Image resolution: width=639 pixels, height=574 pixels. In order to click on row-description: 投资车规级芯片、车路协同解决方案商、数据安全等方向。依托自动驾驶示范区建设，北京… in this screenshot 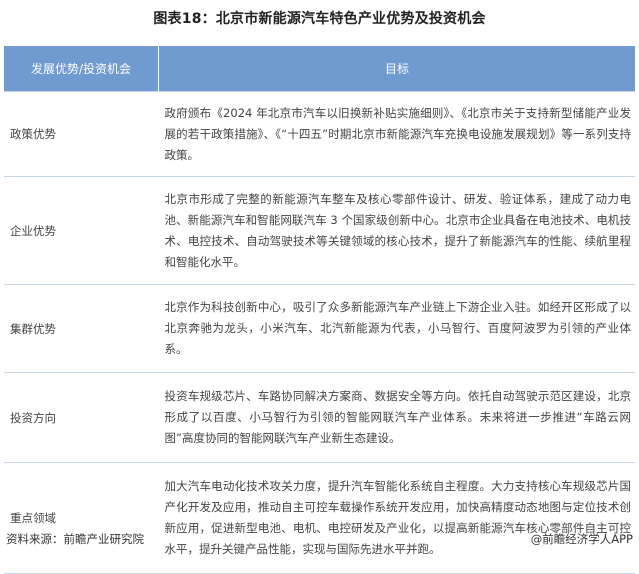, I will do `click(396, 417)`.